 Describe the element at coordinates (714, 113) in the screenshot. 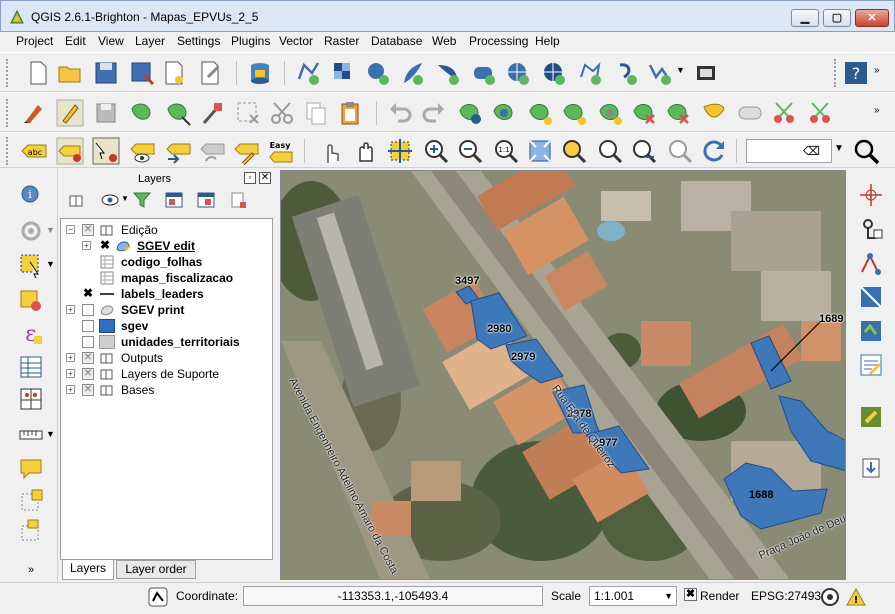

I see `offset-curve-icon` at that location.